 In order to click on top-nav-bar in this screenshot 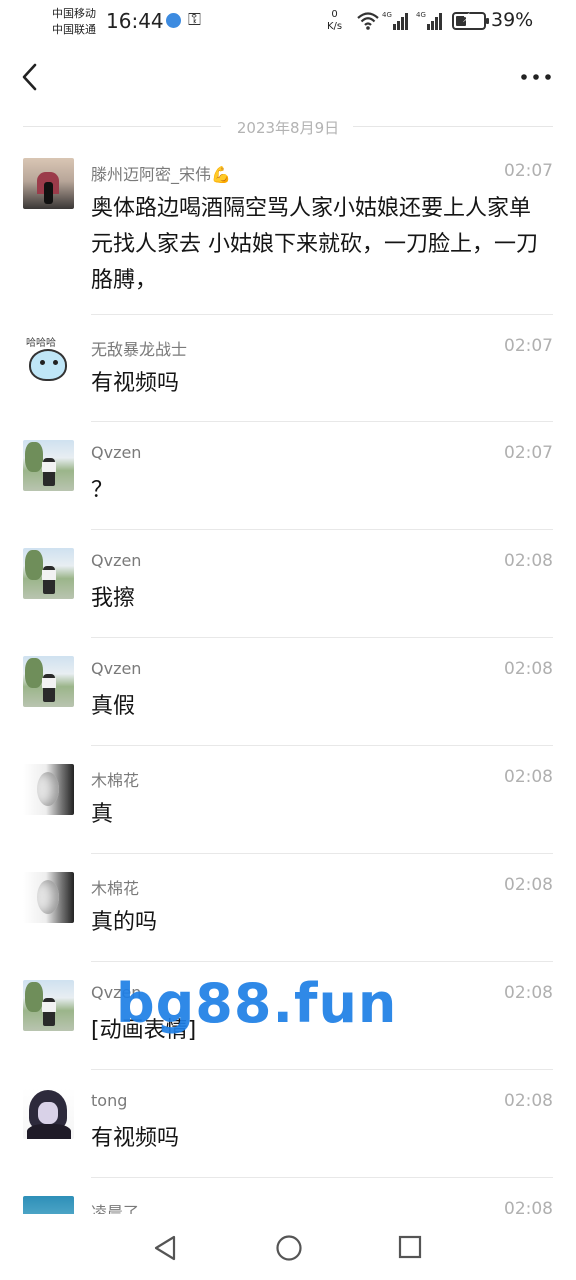, I will do `click(288, 77)`.